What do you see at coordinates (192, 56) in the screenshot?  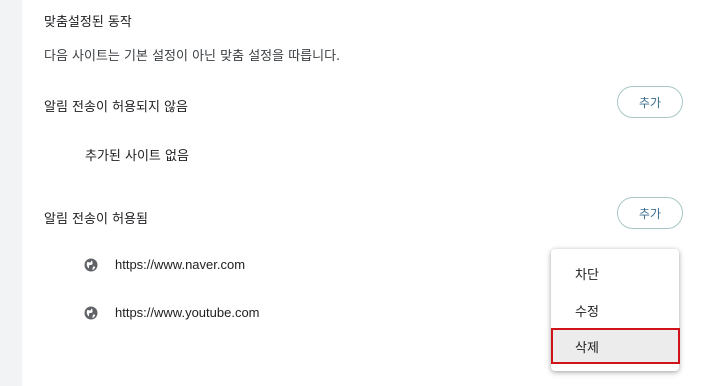 I see `section-description: 다음 사이트는 기본 설정이 아닌 맞춤 설정을 따릅니다.` at bounding box center [192, 56].